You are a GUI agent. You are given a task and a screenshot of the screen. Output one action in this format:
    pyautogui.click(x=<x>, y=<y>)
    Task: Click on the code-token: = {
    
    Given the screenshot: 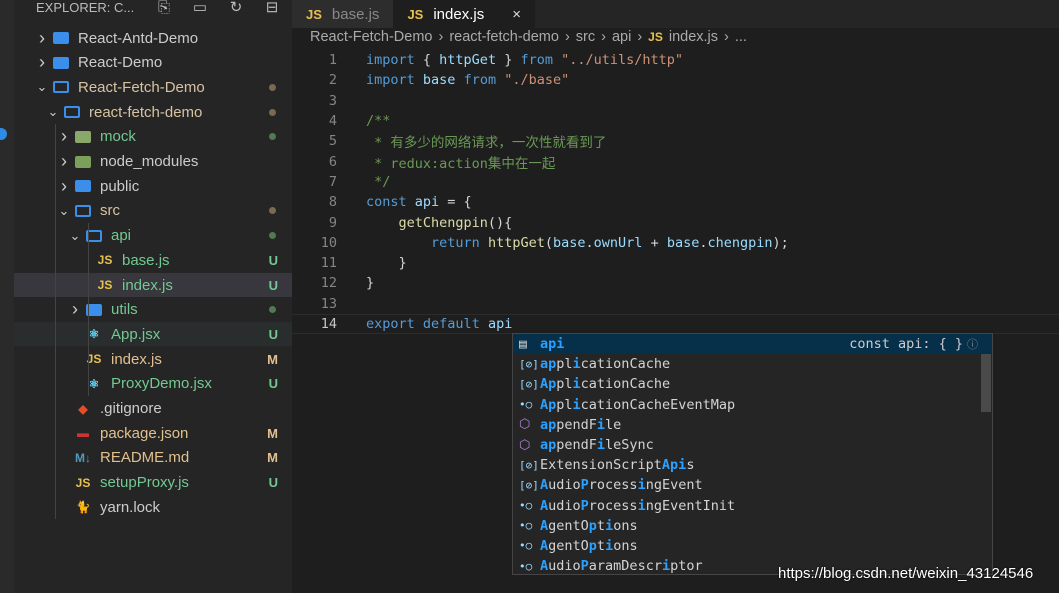 What is the action you would take?
    pyautogui.click(x=455, y=202)
    